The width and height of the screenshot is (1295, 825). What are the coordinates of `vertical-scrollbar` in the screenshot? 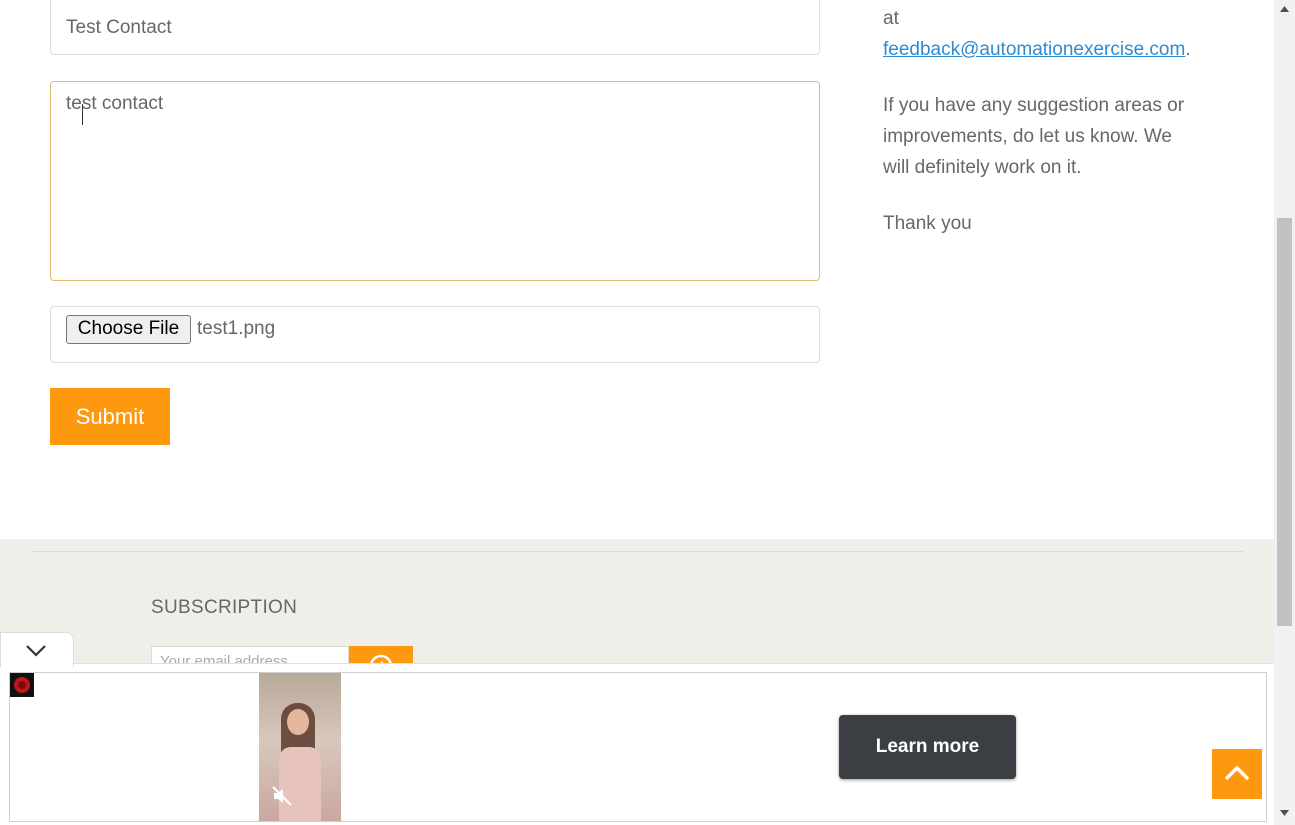 It's located at (1284, 412).